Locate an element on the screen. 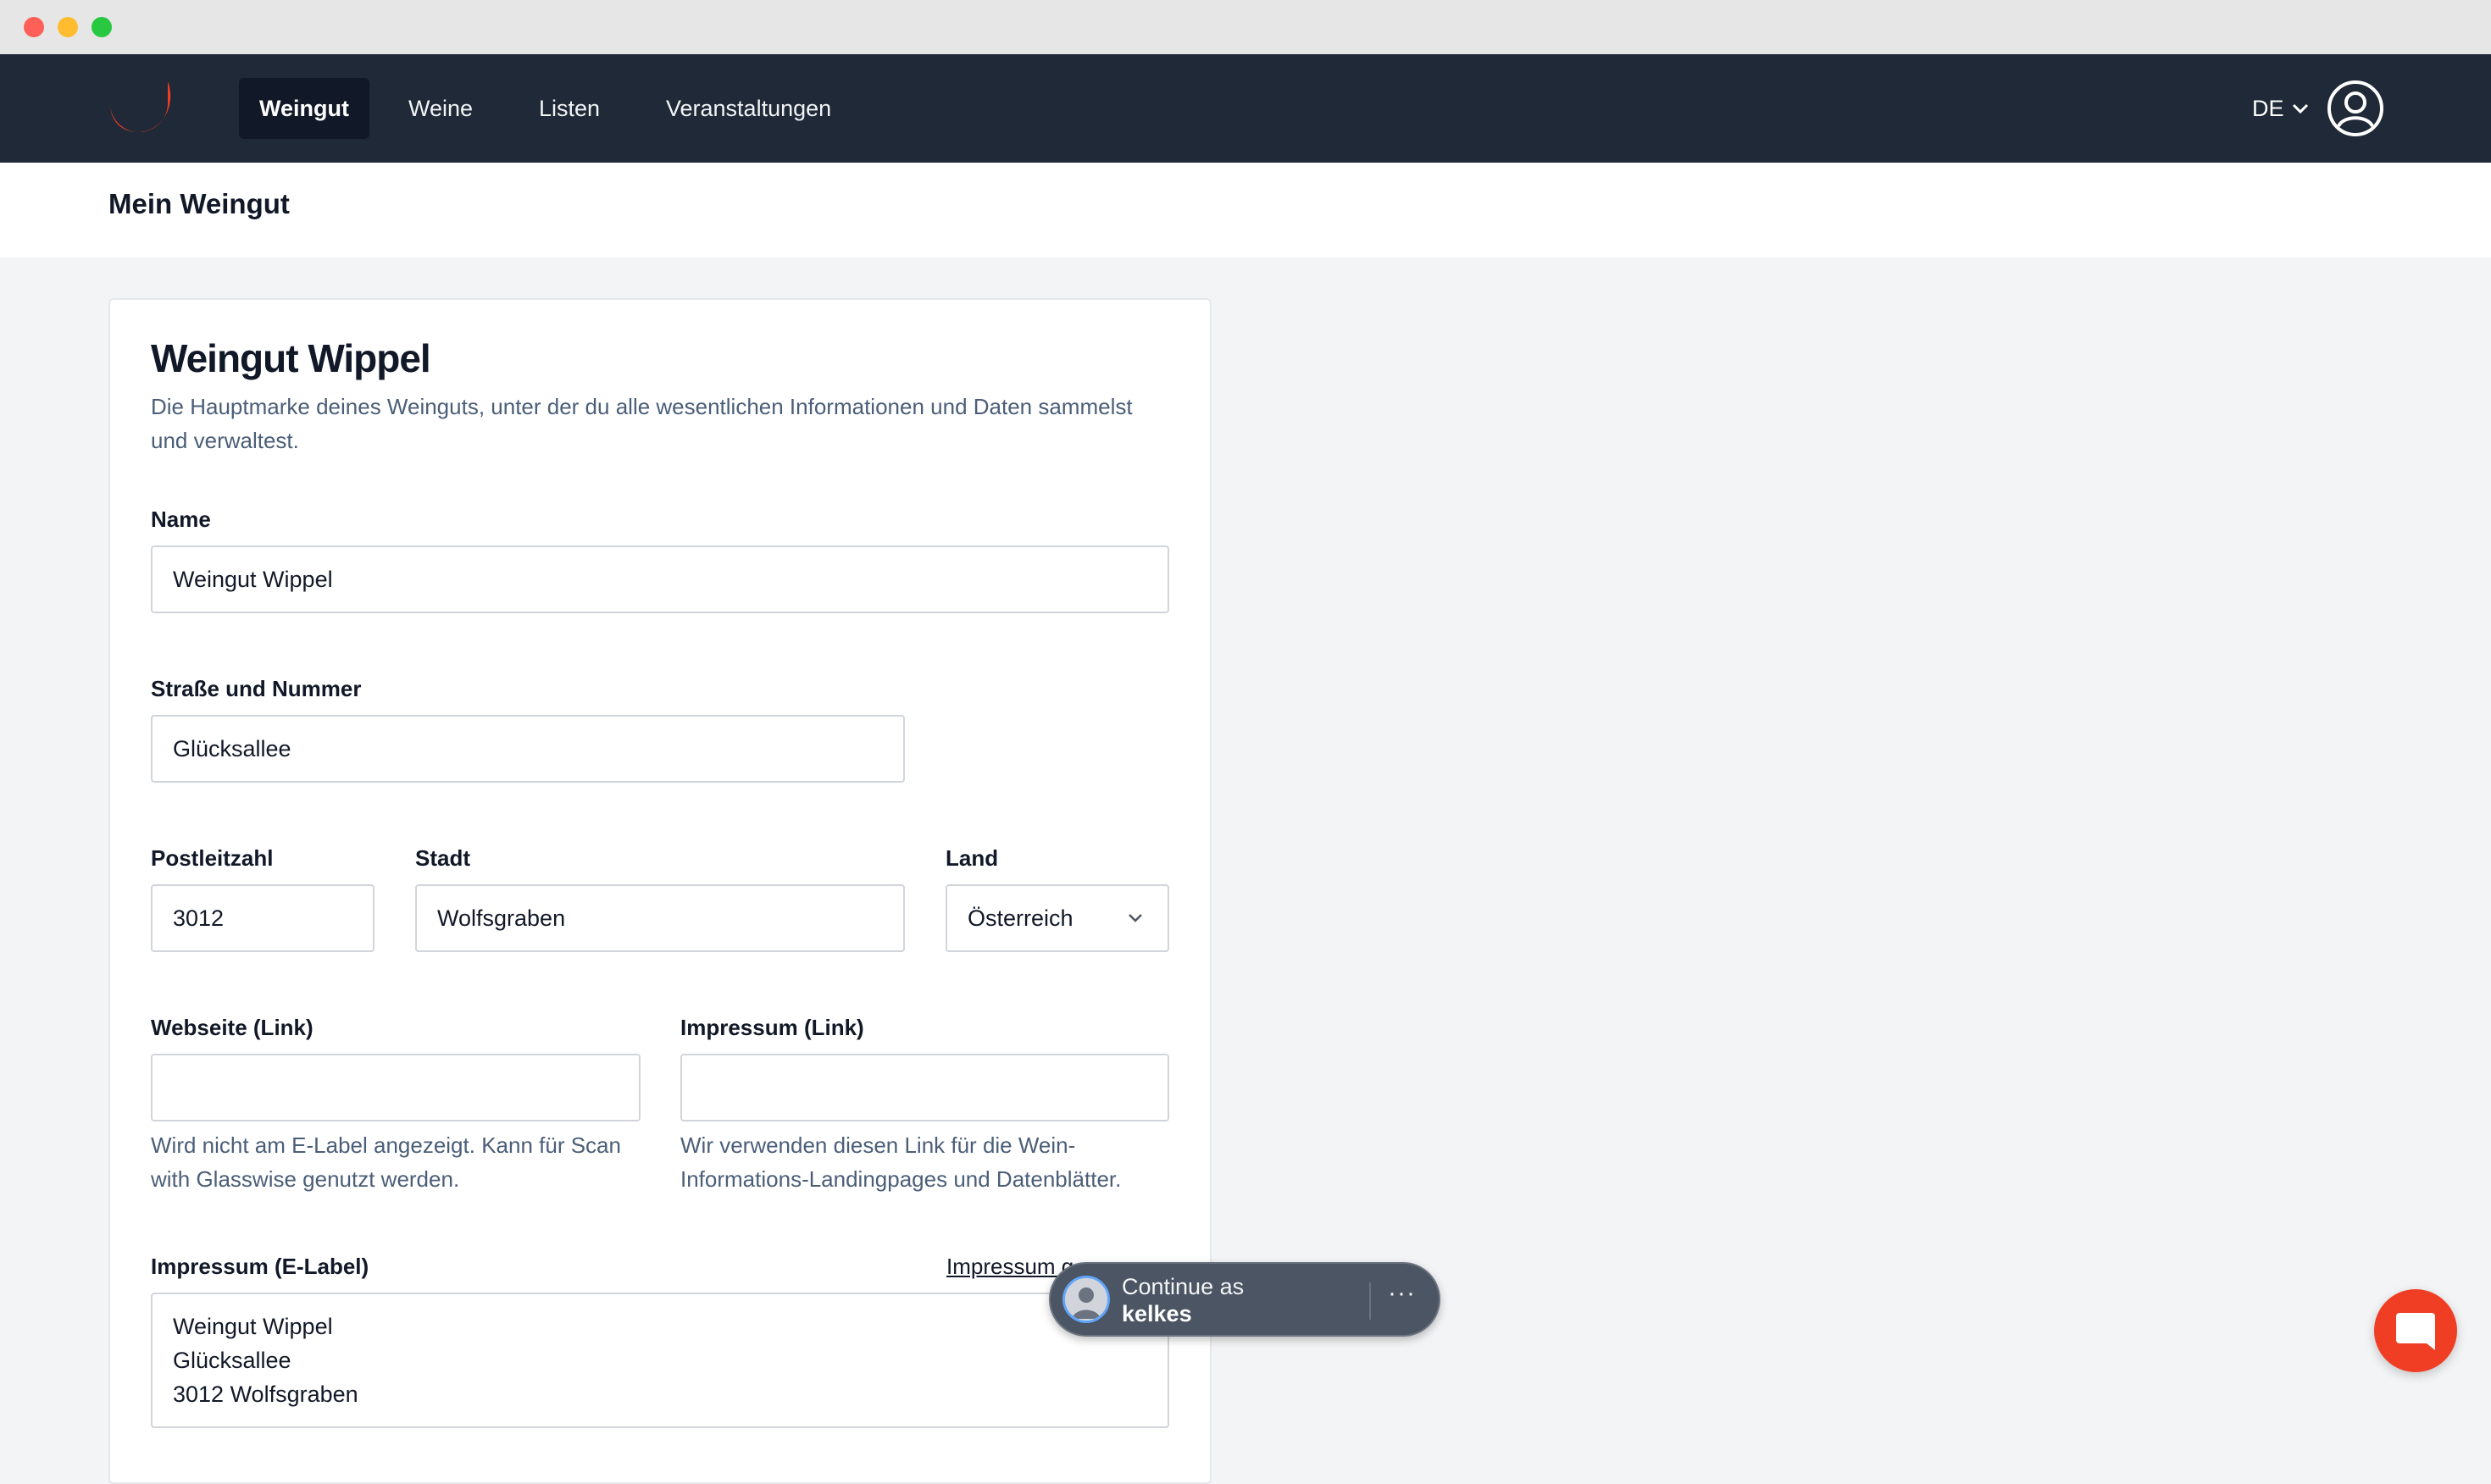 This screenshot has width=2491, height=1484. page-header: Mein Weingut is located at coordinates (1245, 210).